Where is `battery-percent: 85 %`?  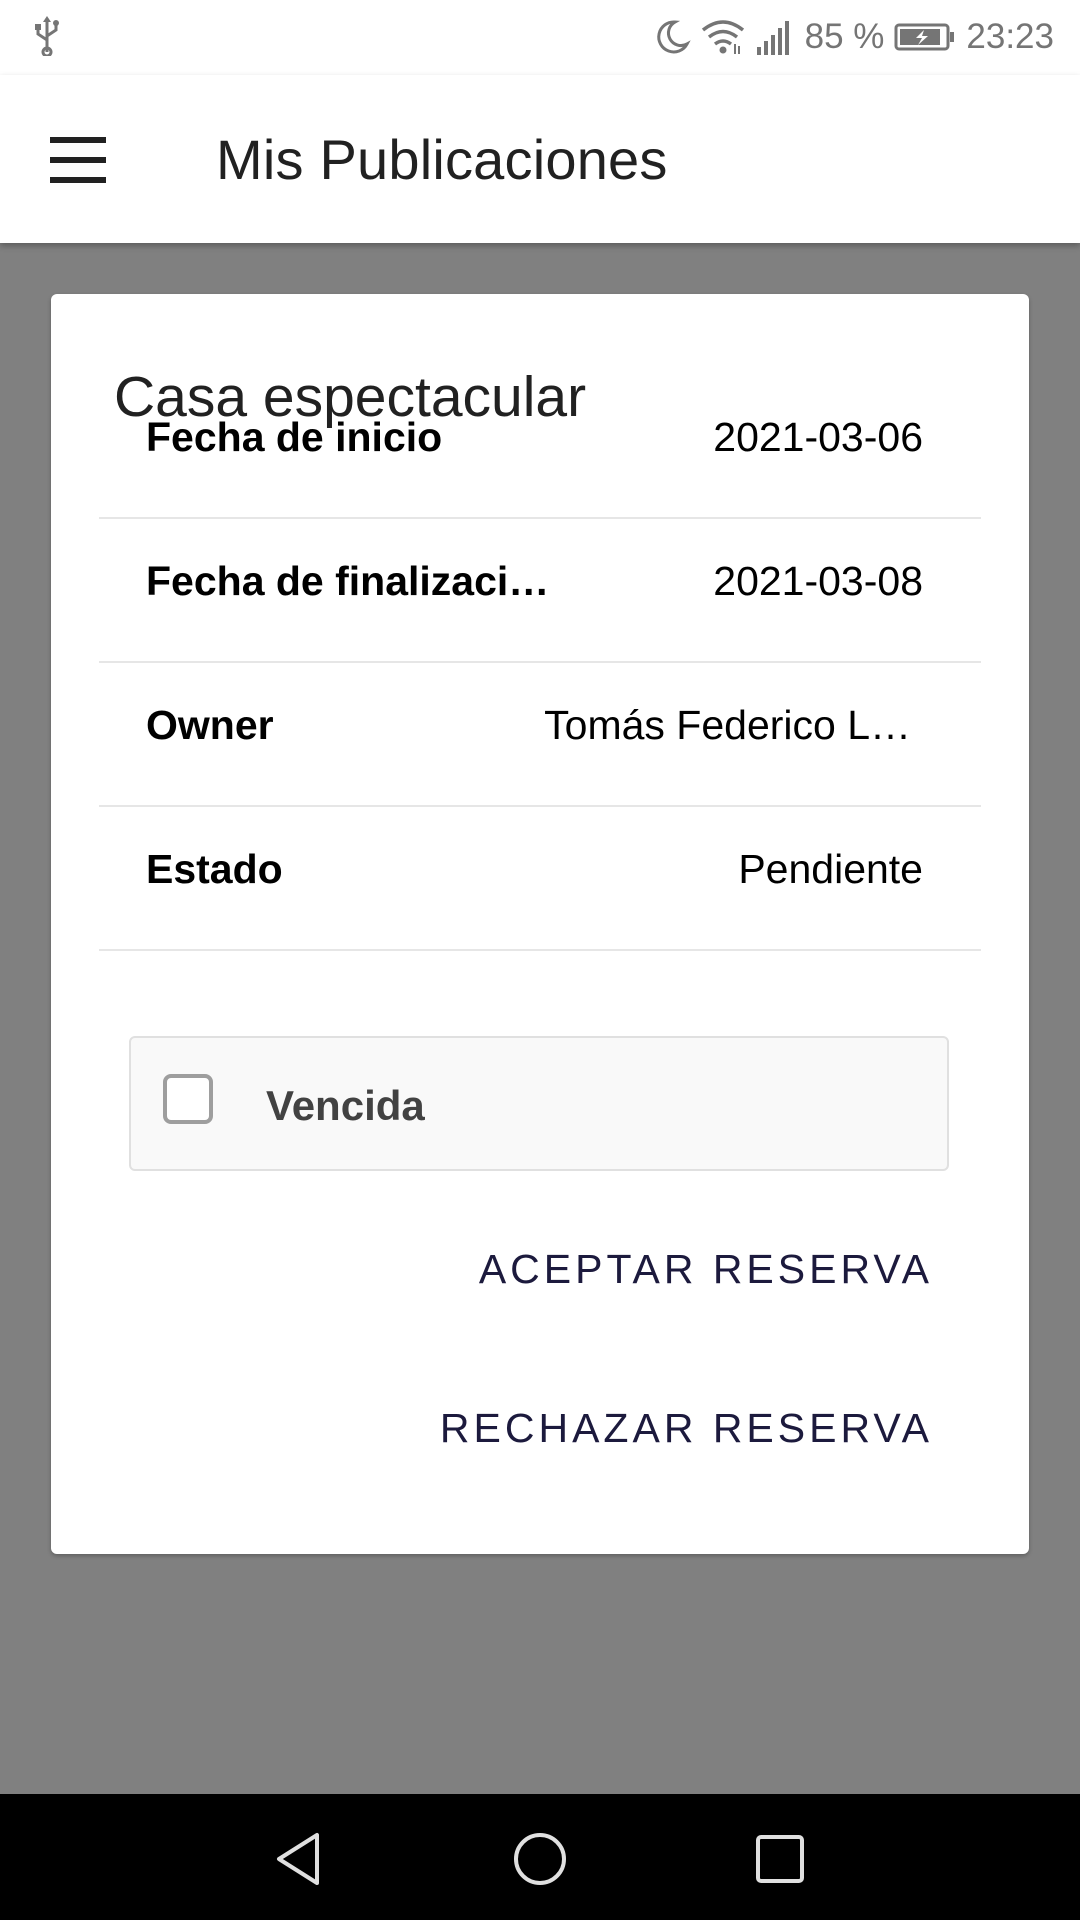
battery-percent: 85 % is located at coordinates (844, 36).